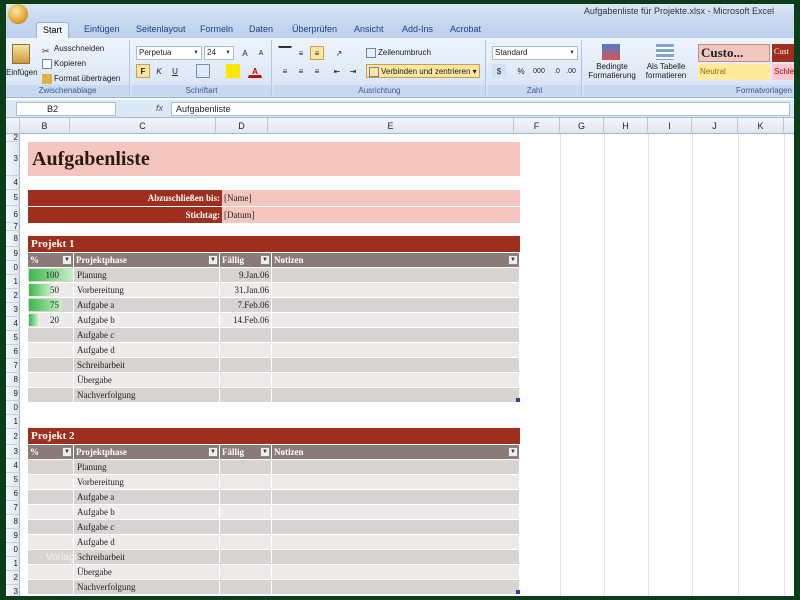 The image size is (800, 600). I want to click on table-row: Übergabe, so click(274, 572).